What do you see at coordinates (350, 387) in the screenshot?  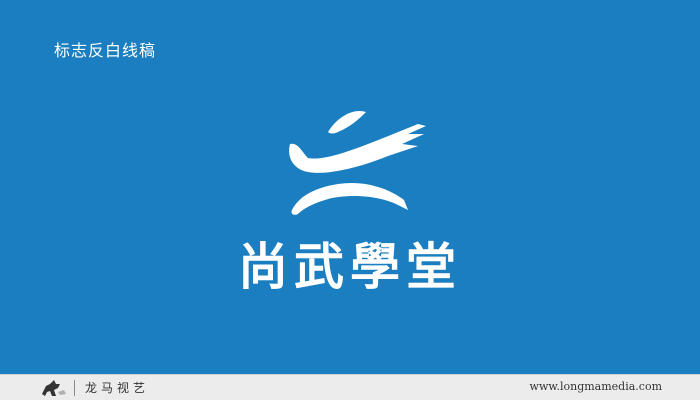 I see `footer-bar: 龙马视艺 www.longmamedia.com` at bounding box center [350, 387].